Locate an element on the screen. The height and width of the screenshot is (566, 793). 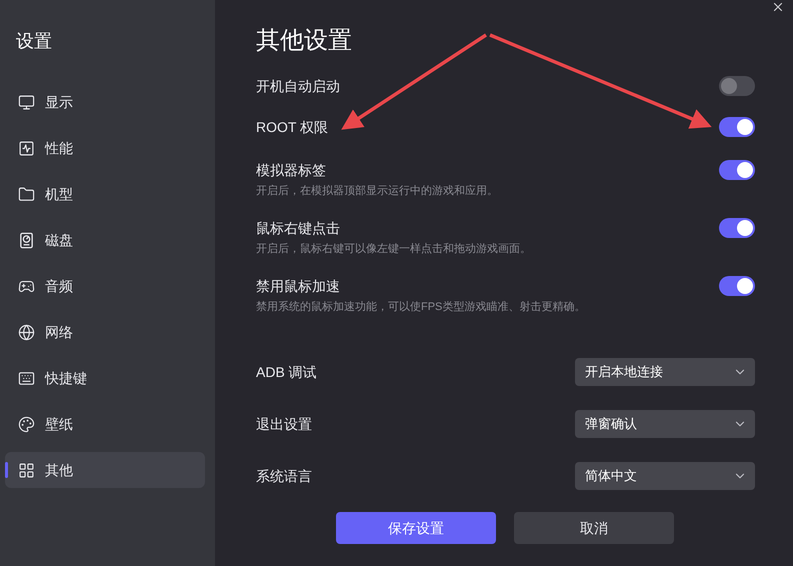
dropdown: 开启本地连接 is located at coordinates (665, 372).